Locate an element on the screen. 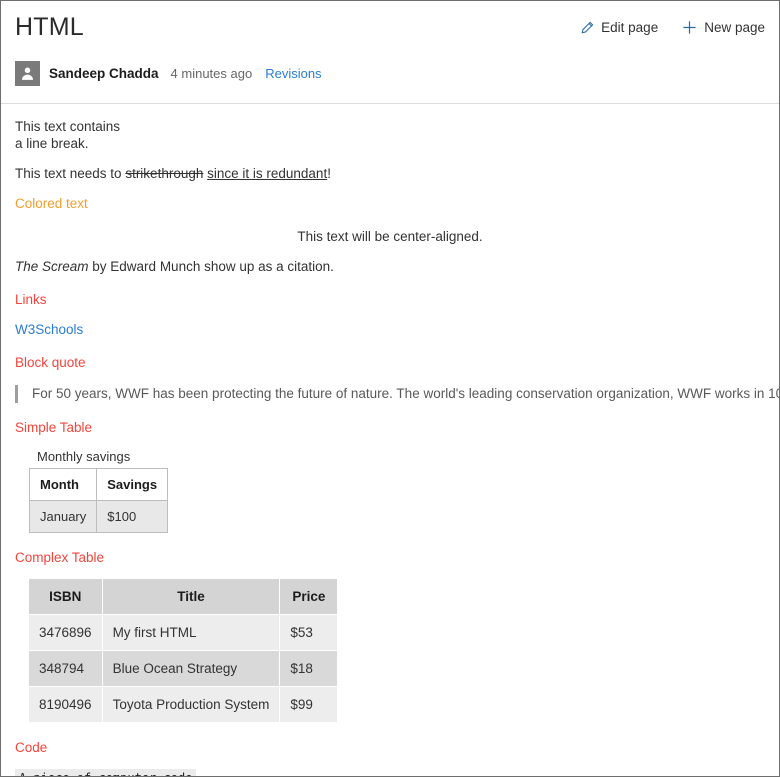  simple-table: Month Savings January $100 is located at coordinates (98, 500).